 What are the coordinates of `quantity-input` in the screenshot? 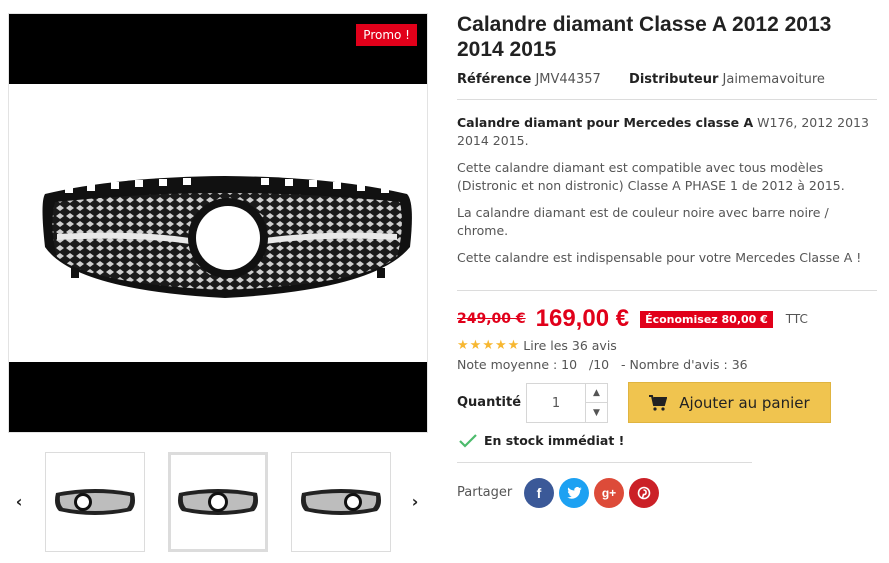 It's located at (556, 403).